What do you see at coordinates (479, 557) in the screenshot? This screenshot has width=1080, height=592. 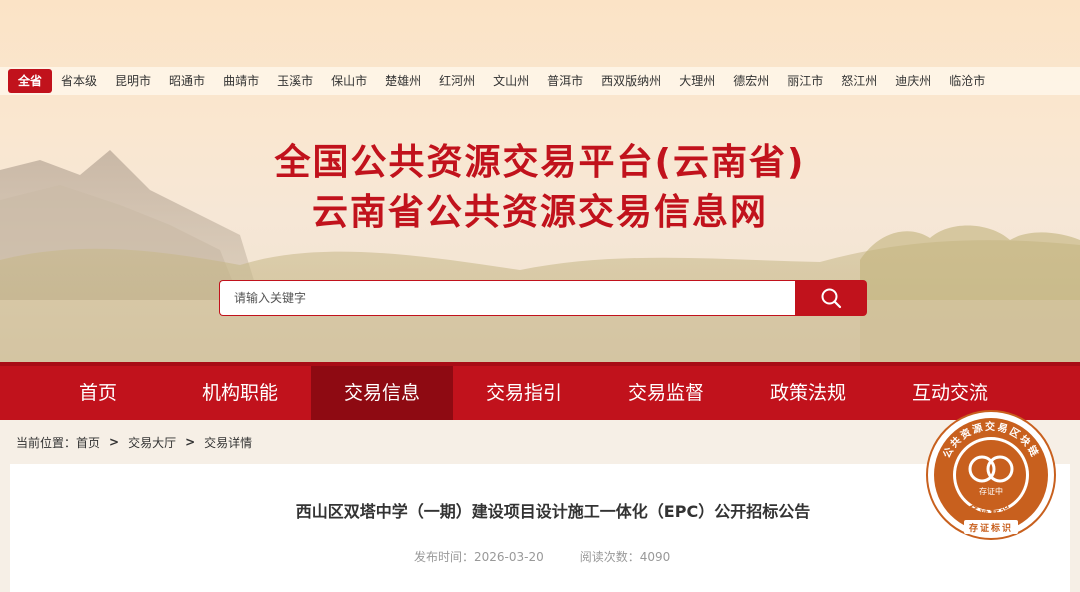 I see `publish-time: 发布时间：2026-03-20` at bounding box center [479, 557].